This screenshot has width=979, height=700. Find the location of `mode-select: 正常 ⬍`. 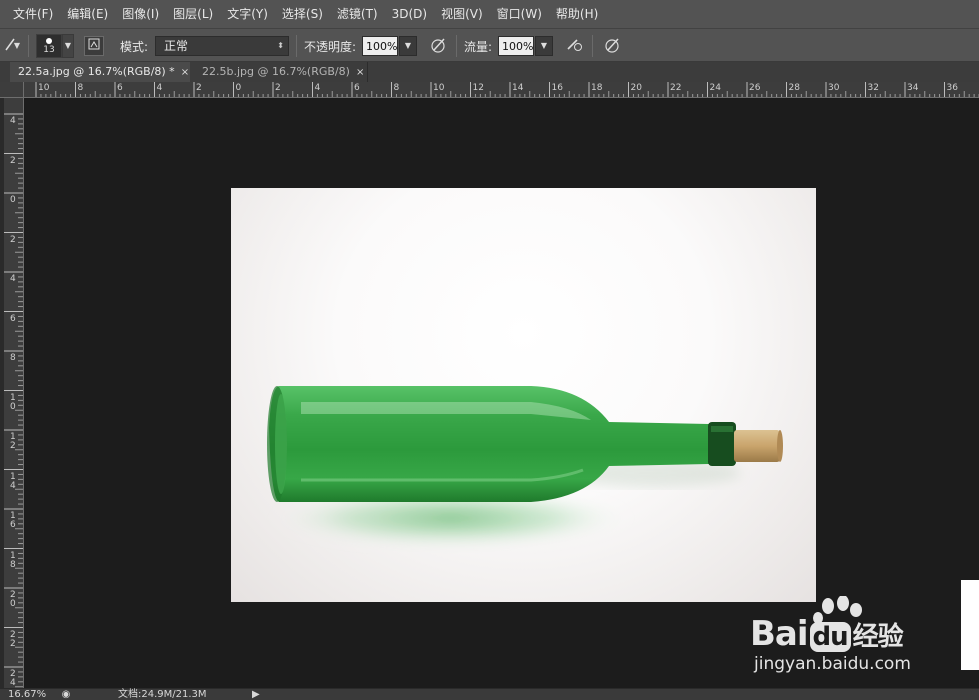

mode-select: 正常 ⬍ is located at coordinates (222, 46).